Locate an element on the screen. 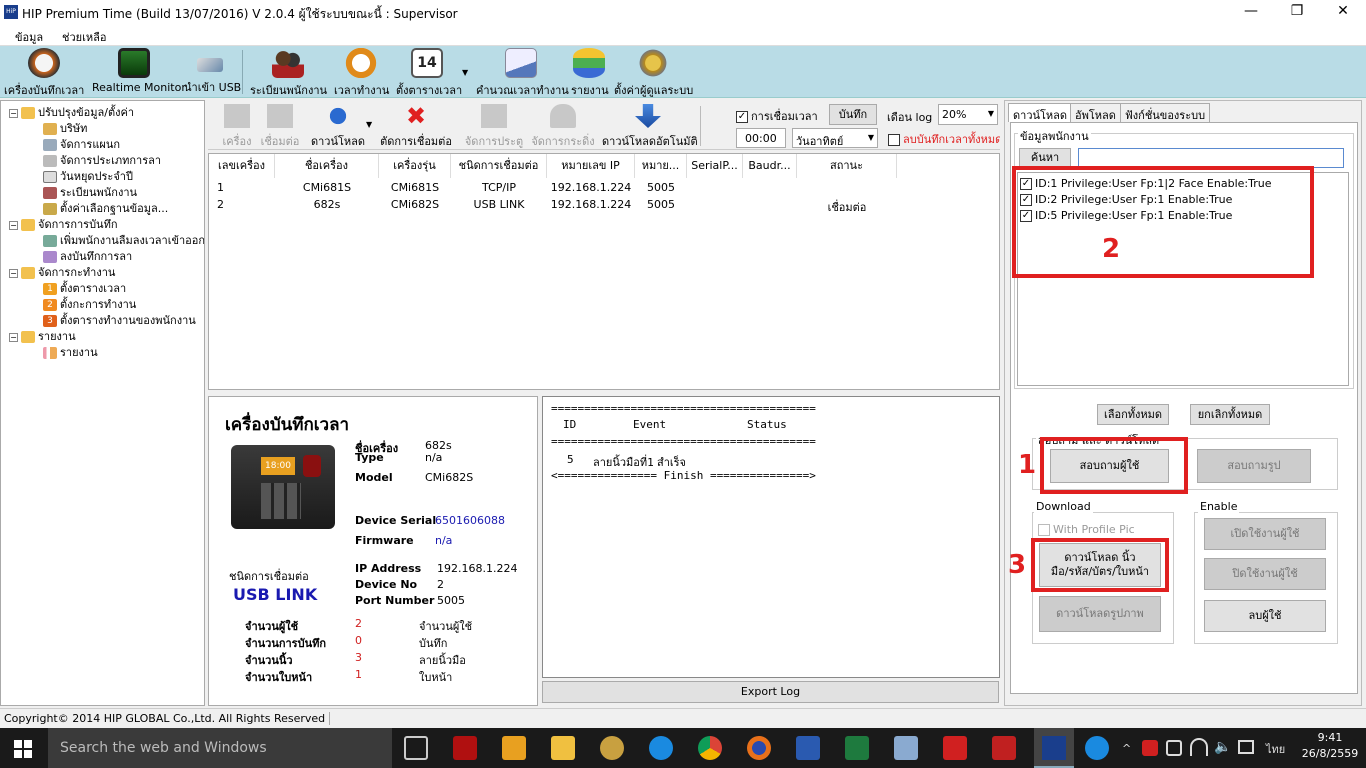 Image resolution: width=1366 pixels, height=768 pixels. door-button: จัดการประตู is located at coordinates (494, 127).